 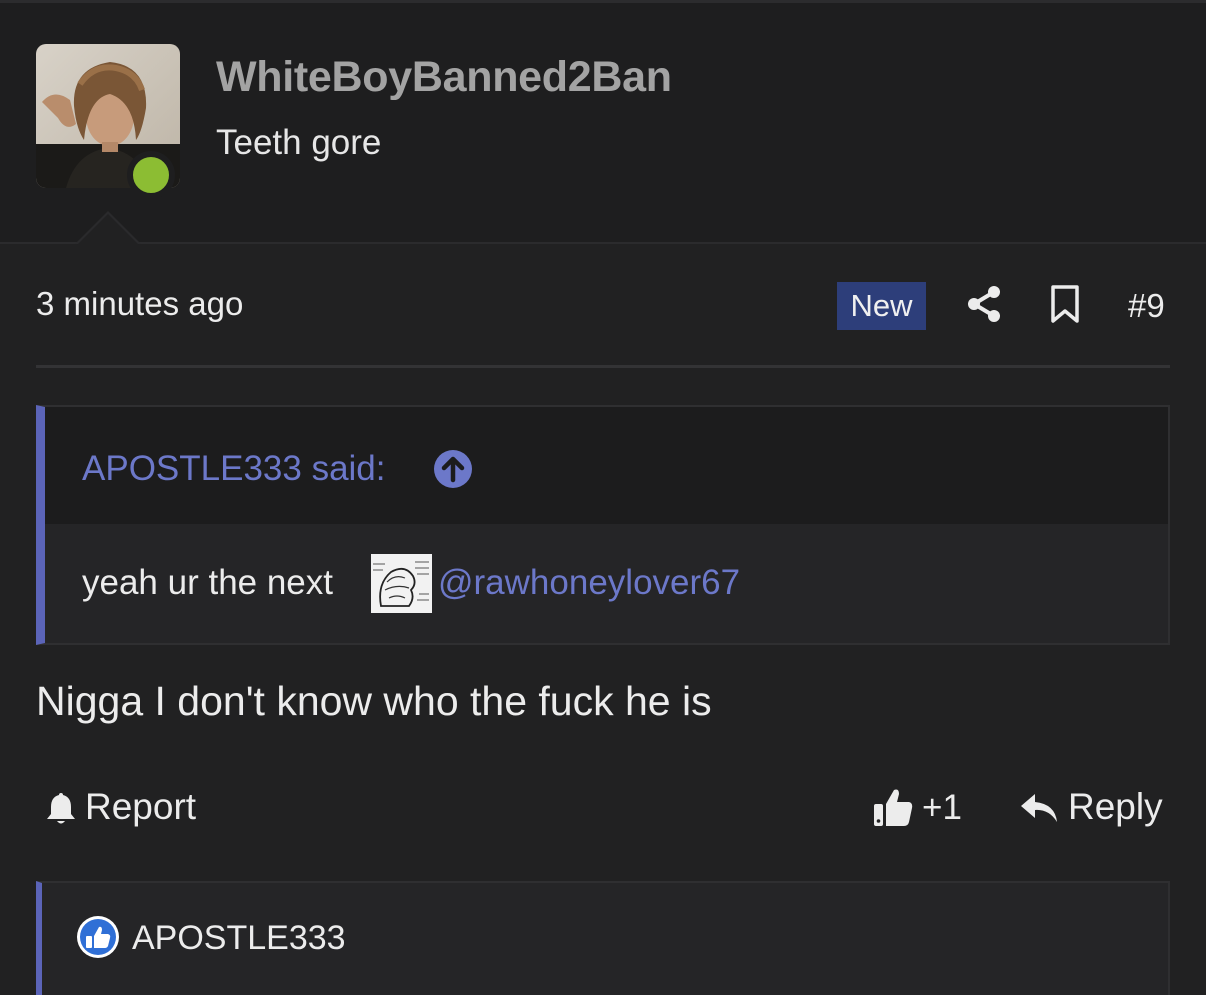 I want to click on reaction-user-link: APOSTLE333, so click(x=239, y=938).